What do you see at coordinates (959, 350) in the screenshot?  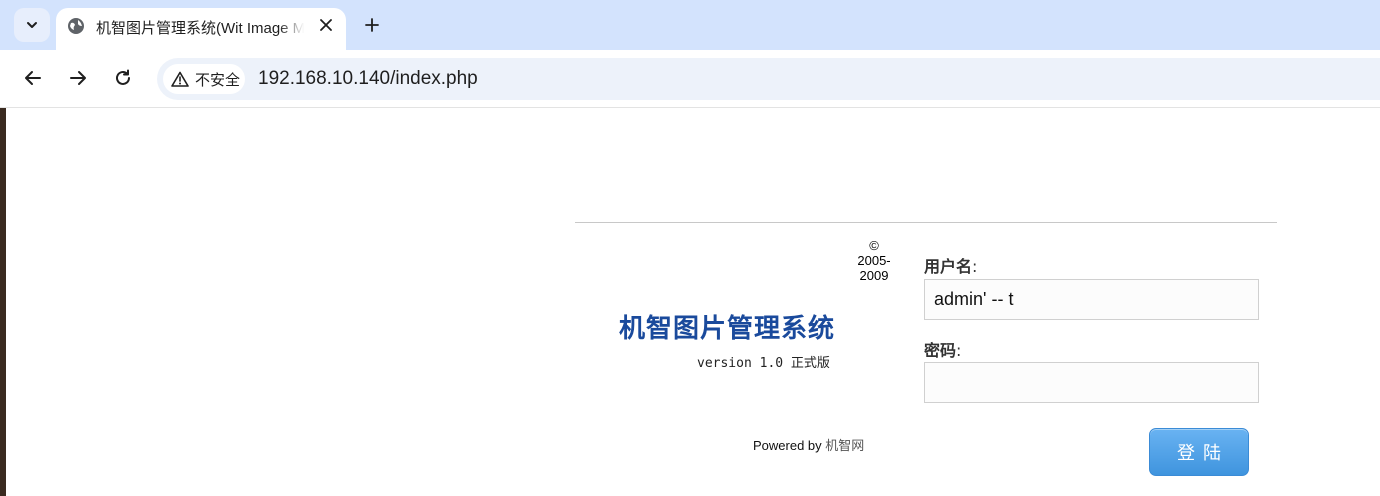 I see `password-label-colon: :` at bounding box center [959, 350].